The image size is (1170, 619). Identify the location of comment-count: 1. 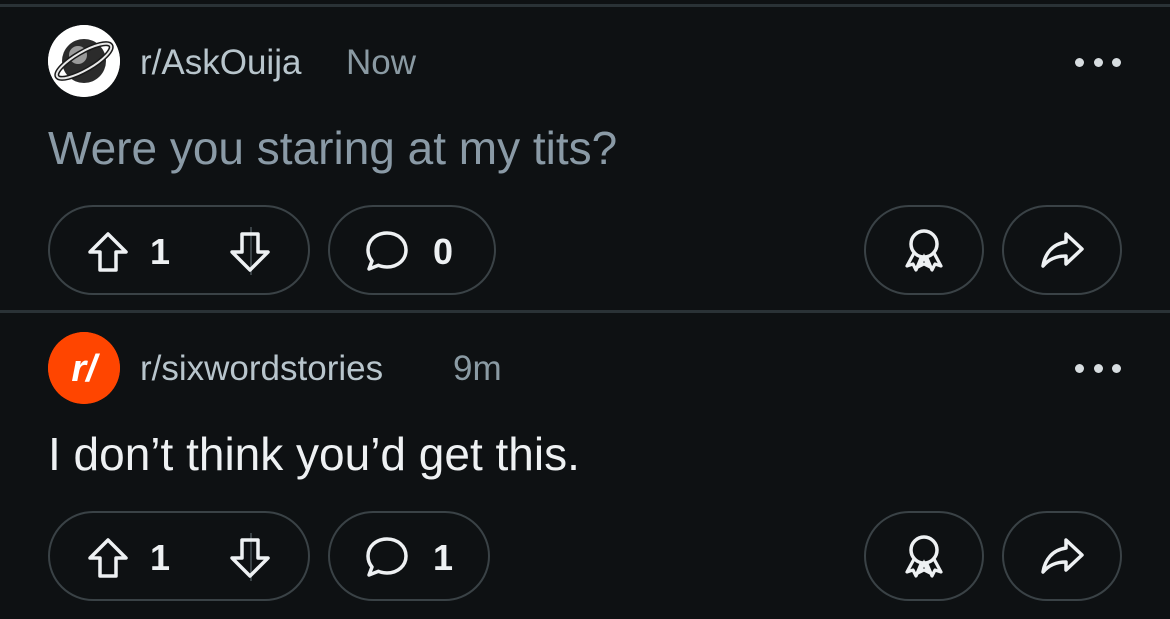
(443, 557).